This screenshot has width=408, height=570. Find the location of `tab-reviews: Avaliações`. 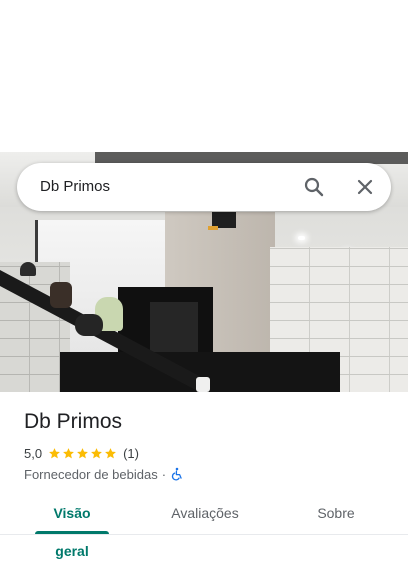

tab-reviews: Avaliações is located at coordinates (205, 514).